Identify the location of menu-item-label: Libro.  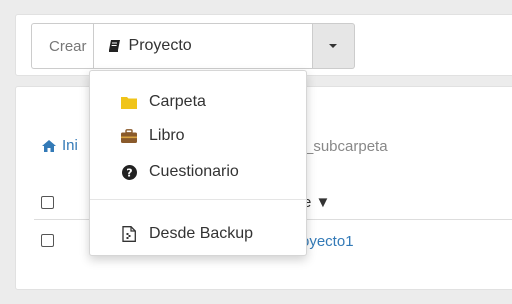
(167, 135).